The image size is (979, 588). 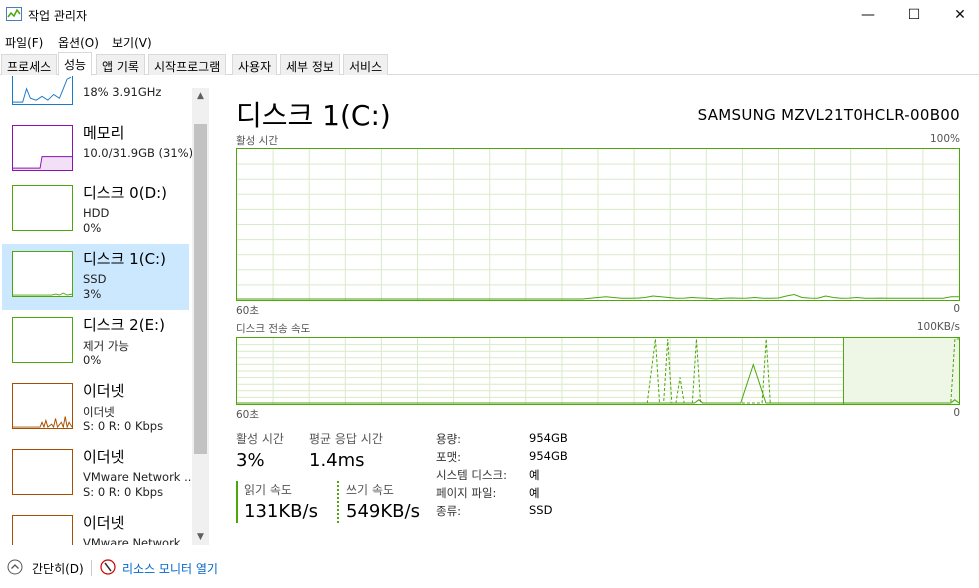 I want to click on disk1-type: SSD, so click(x=95, y=279).